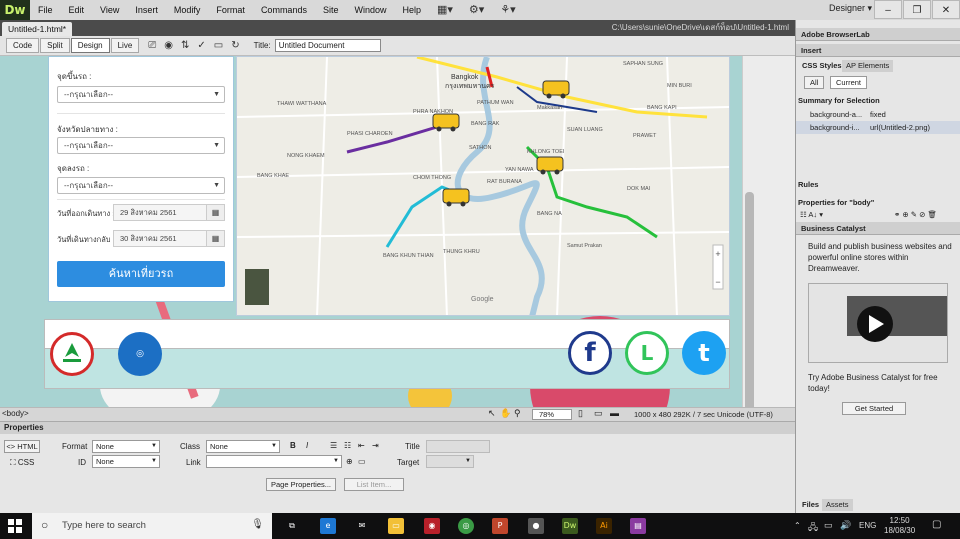  What do you see at coordinates (915, 214) in the screenshot?
I see `css-actions-icons: ⚭ ⊕ ✎ ⊘ 🗑` at bounding box center [915, 214].